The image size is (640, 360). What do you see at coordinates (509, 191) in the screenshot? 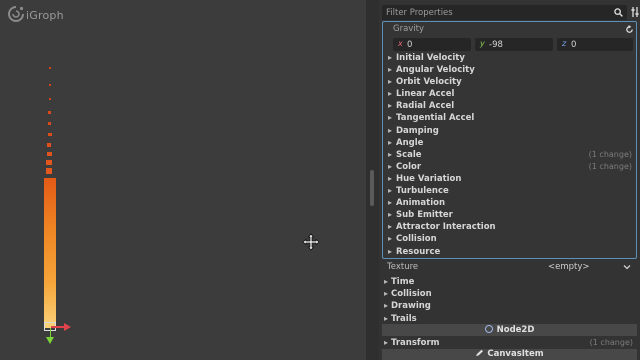
I see `group-turbulence: ▸ Turbulence` at bounding box center [509, 191].